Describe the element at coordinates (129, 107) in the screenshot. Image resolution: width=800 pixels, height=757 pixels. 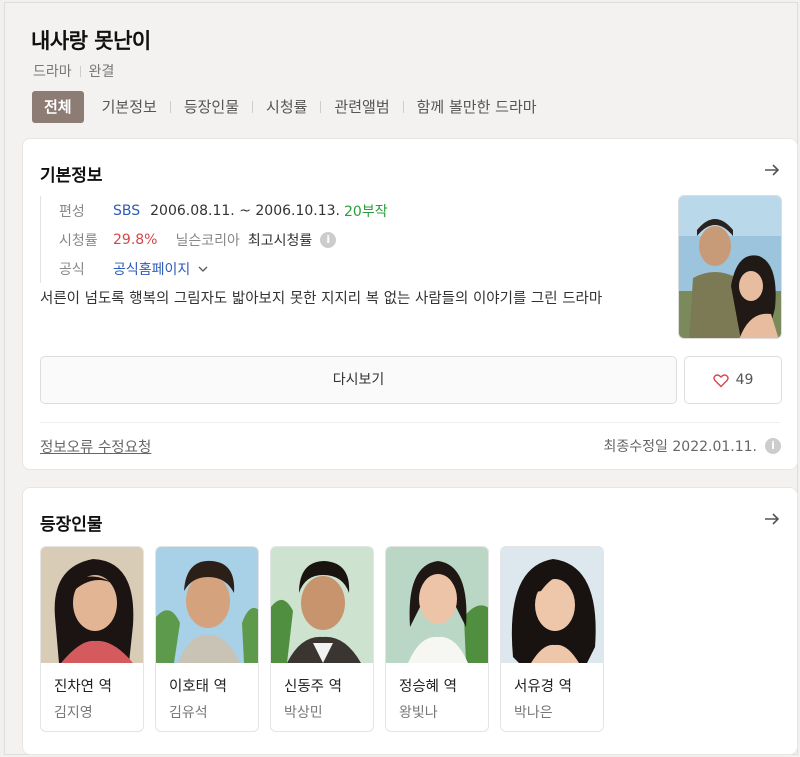
I see `tab-basic-info: 기본정보` at that location.